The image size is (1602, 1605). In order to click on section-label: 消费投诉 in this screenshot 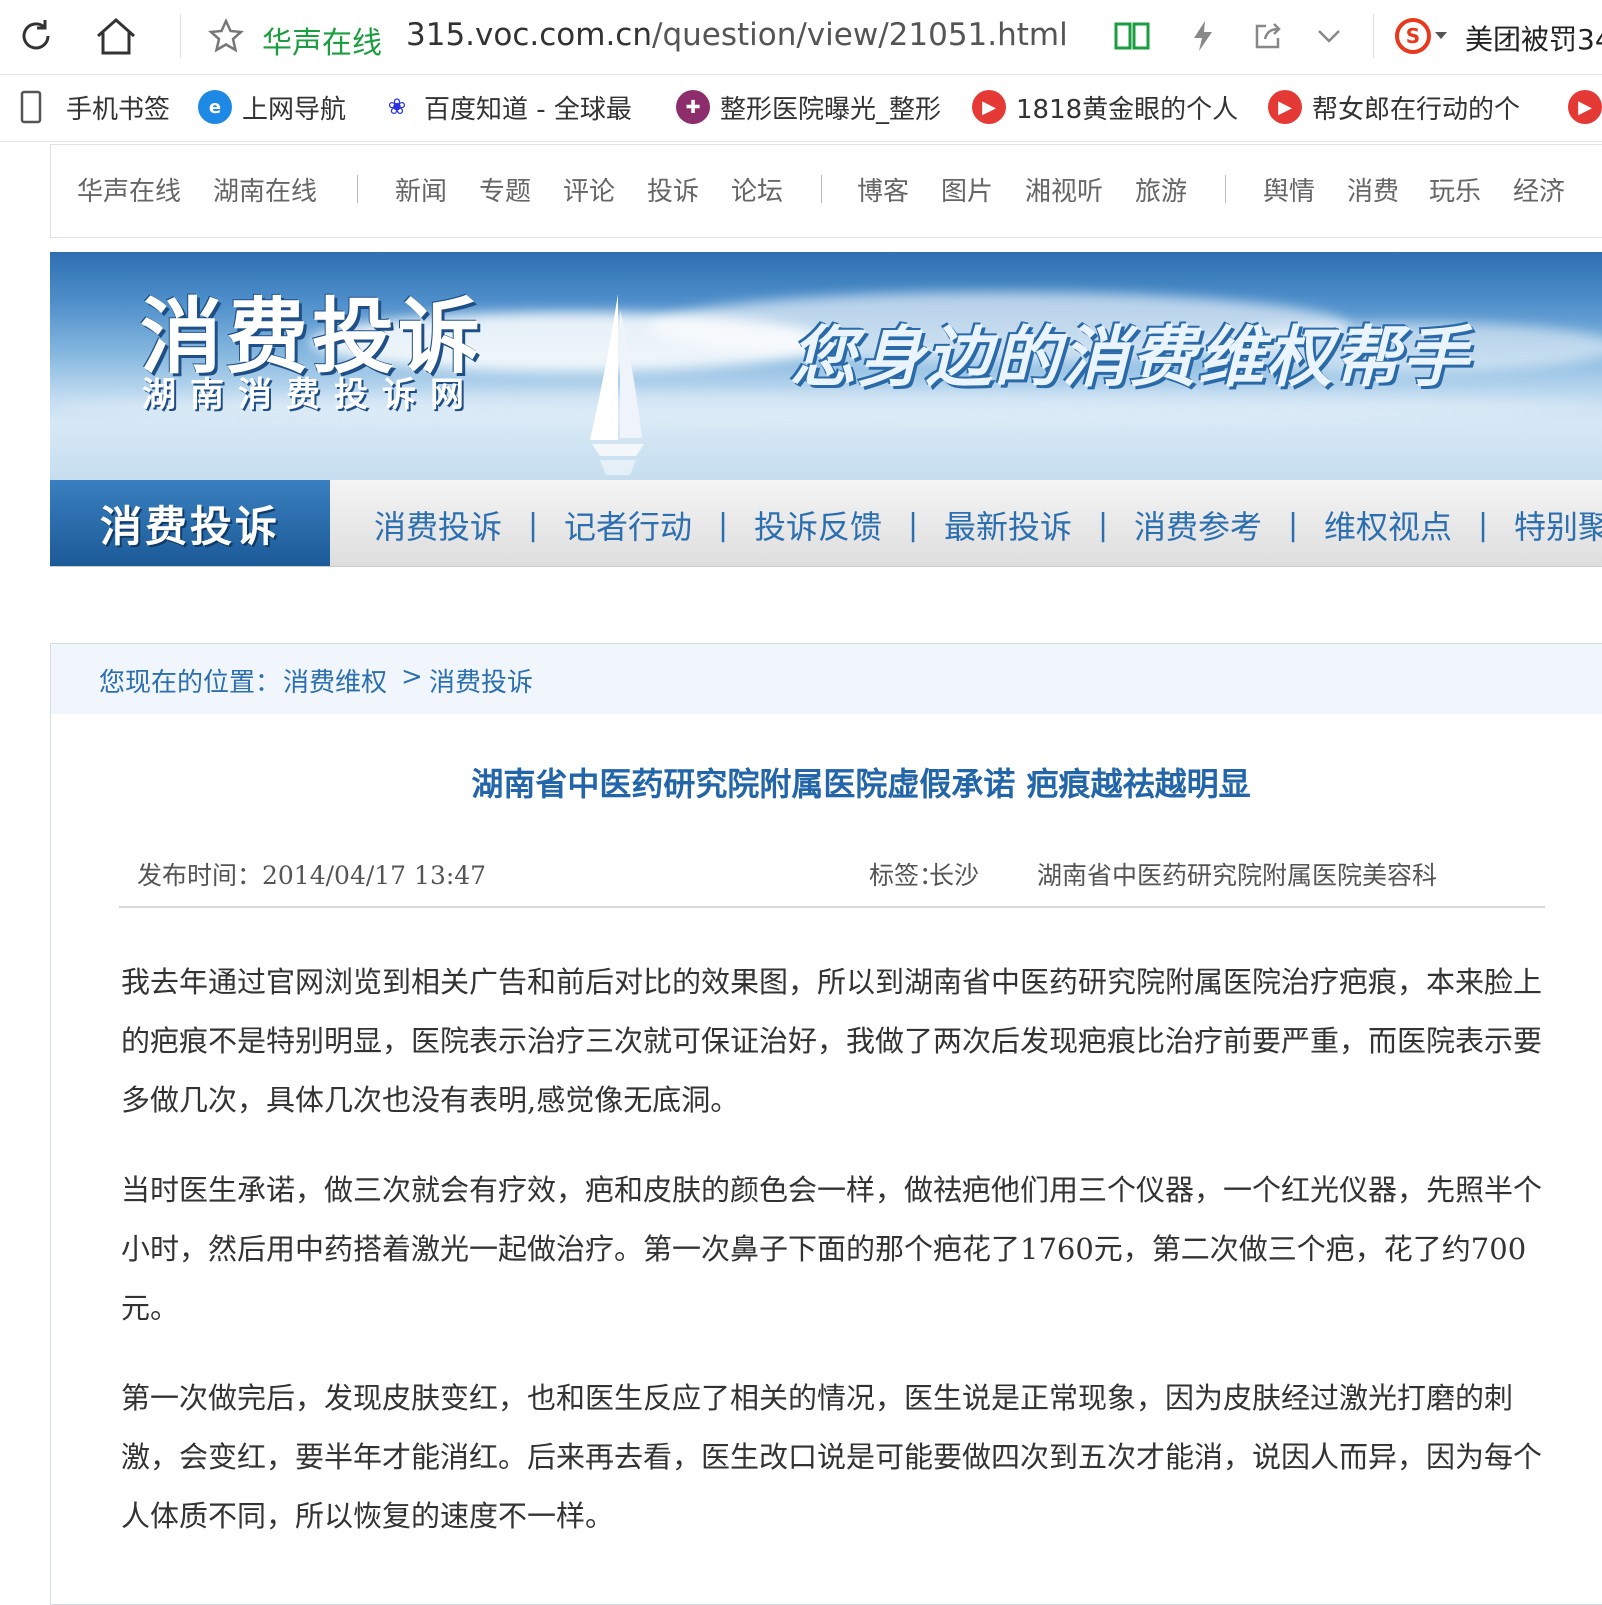, I will do `click(190, 523)`.